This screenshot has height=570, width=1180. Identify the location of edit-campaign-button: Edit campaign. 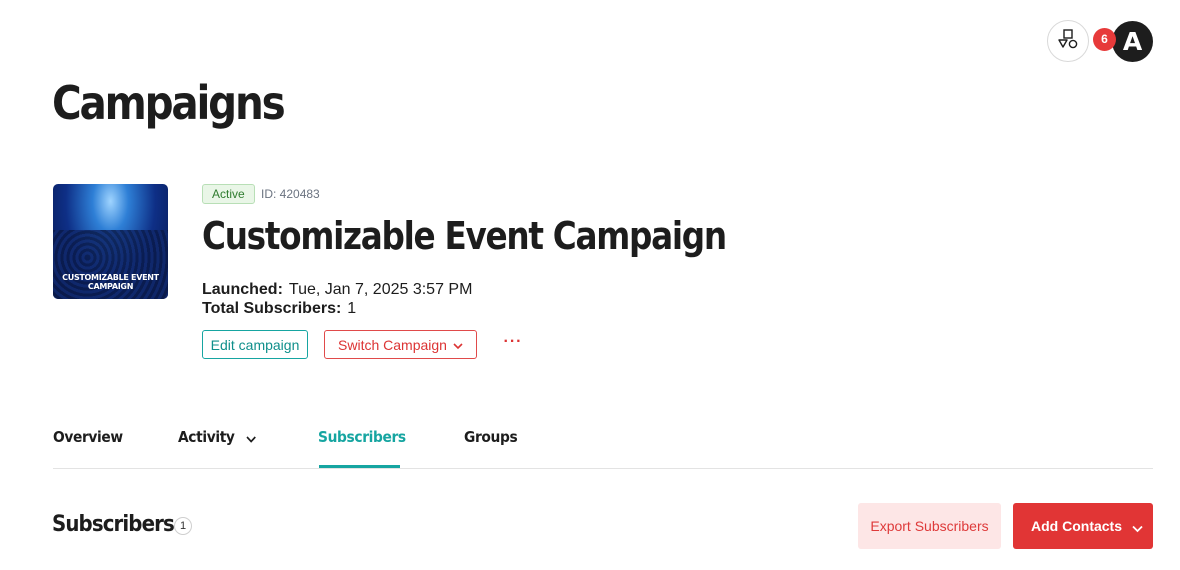
(255, 344).